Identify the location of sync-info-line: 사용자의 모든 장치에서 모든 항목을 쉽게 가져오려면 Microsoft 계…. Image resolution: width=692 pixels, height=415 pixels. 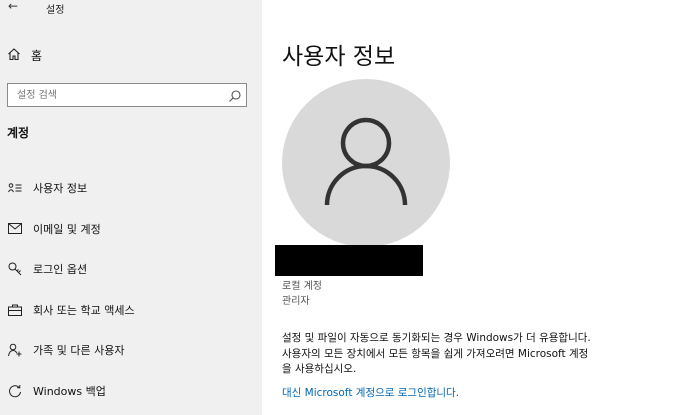
(435, 353).